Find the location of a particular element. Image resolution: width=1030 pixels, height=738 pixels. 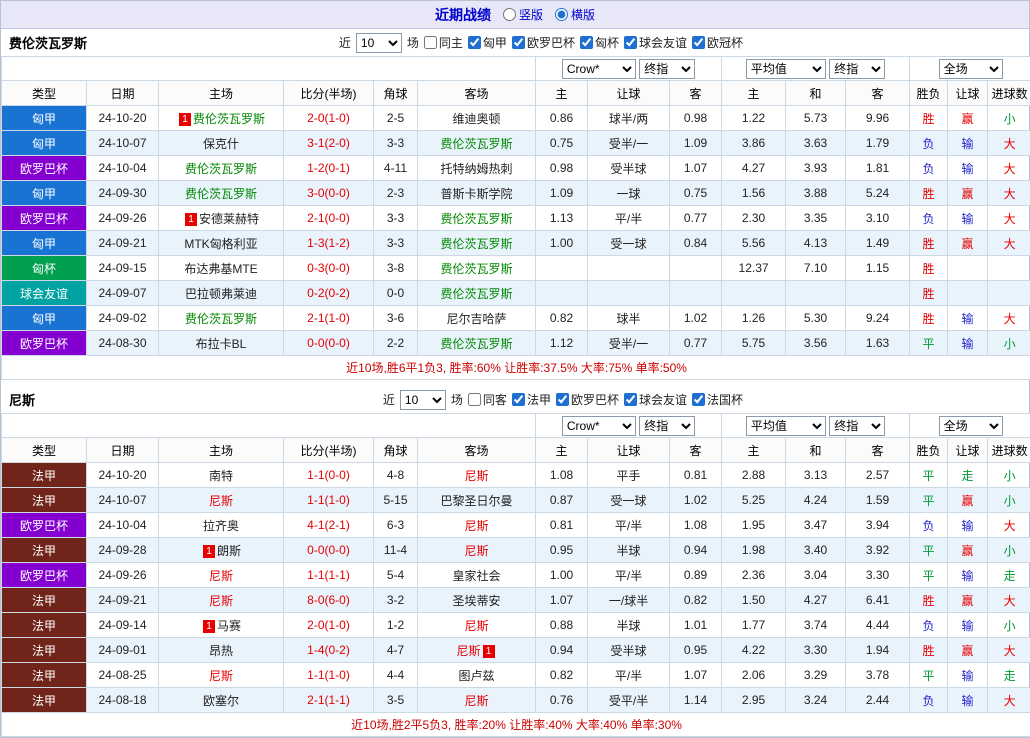

avg-home-odds-cell: 3.86 is located at coordinates (754, 143).